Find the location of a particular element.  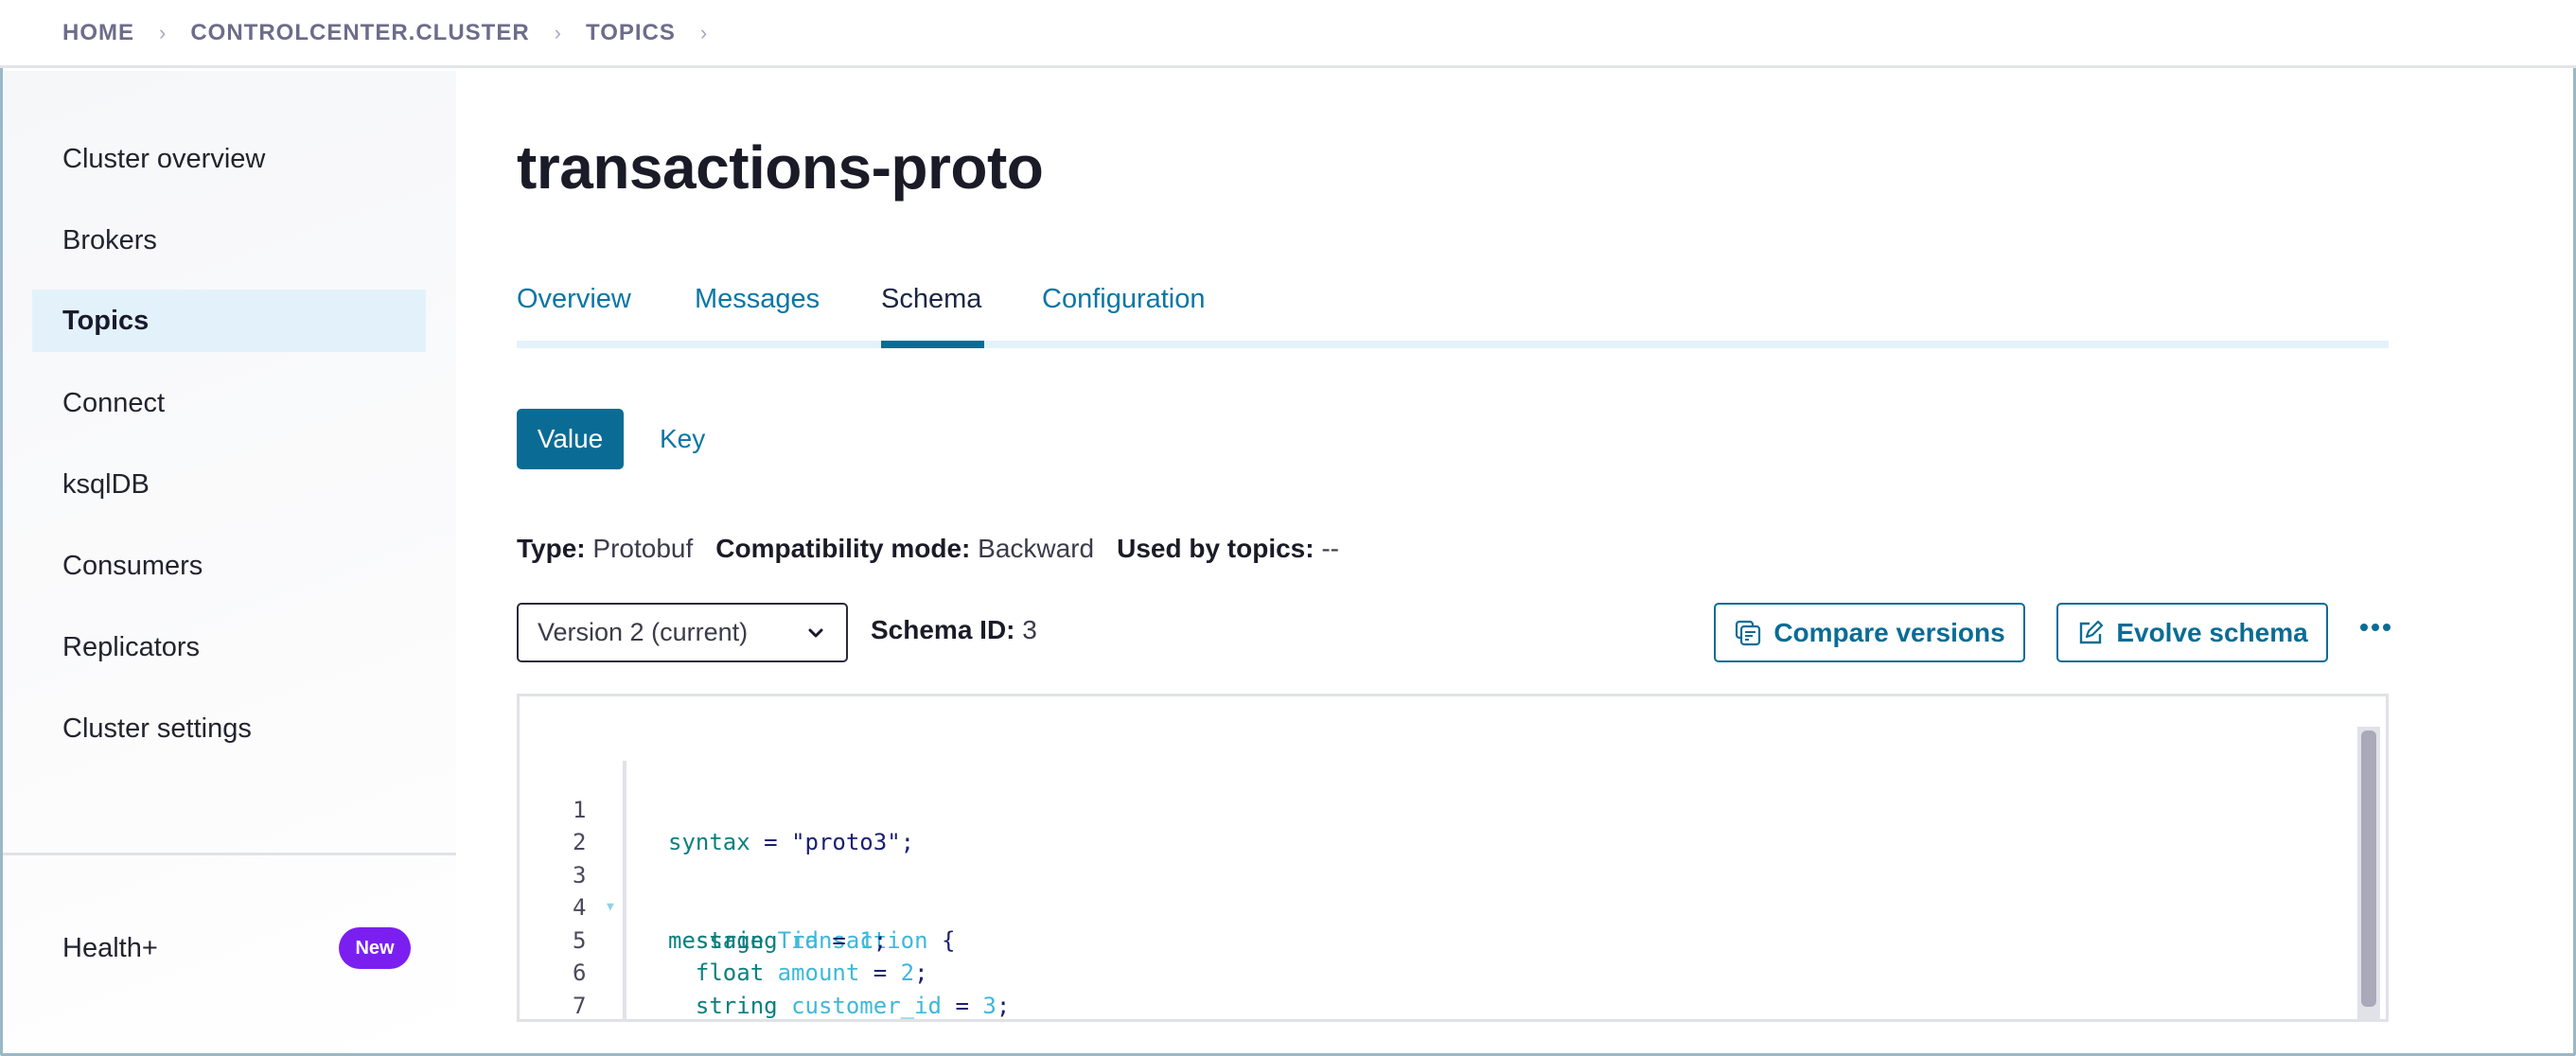

code-line: 6 string customer_id = 3; is located at coordinates (765, 972).